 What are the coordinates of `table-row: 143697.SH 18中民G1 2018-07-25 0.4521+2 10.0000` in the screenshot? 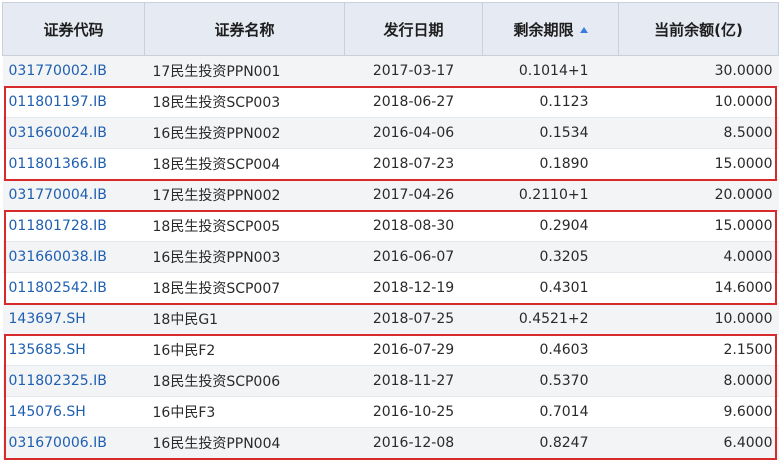 It's located at (390, 319).